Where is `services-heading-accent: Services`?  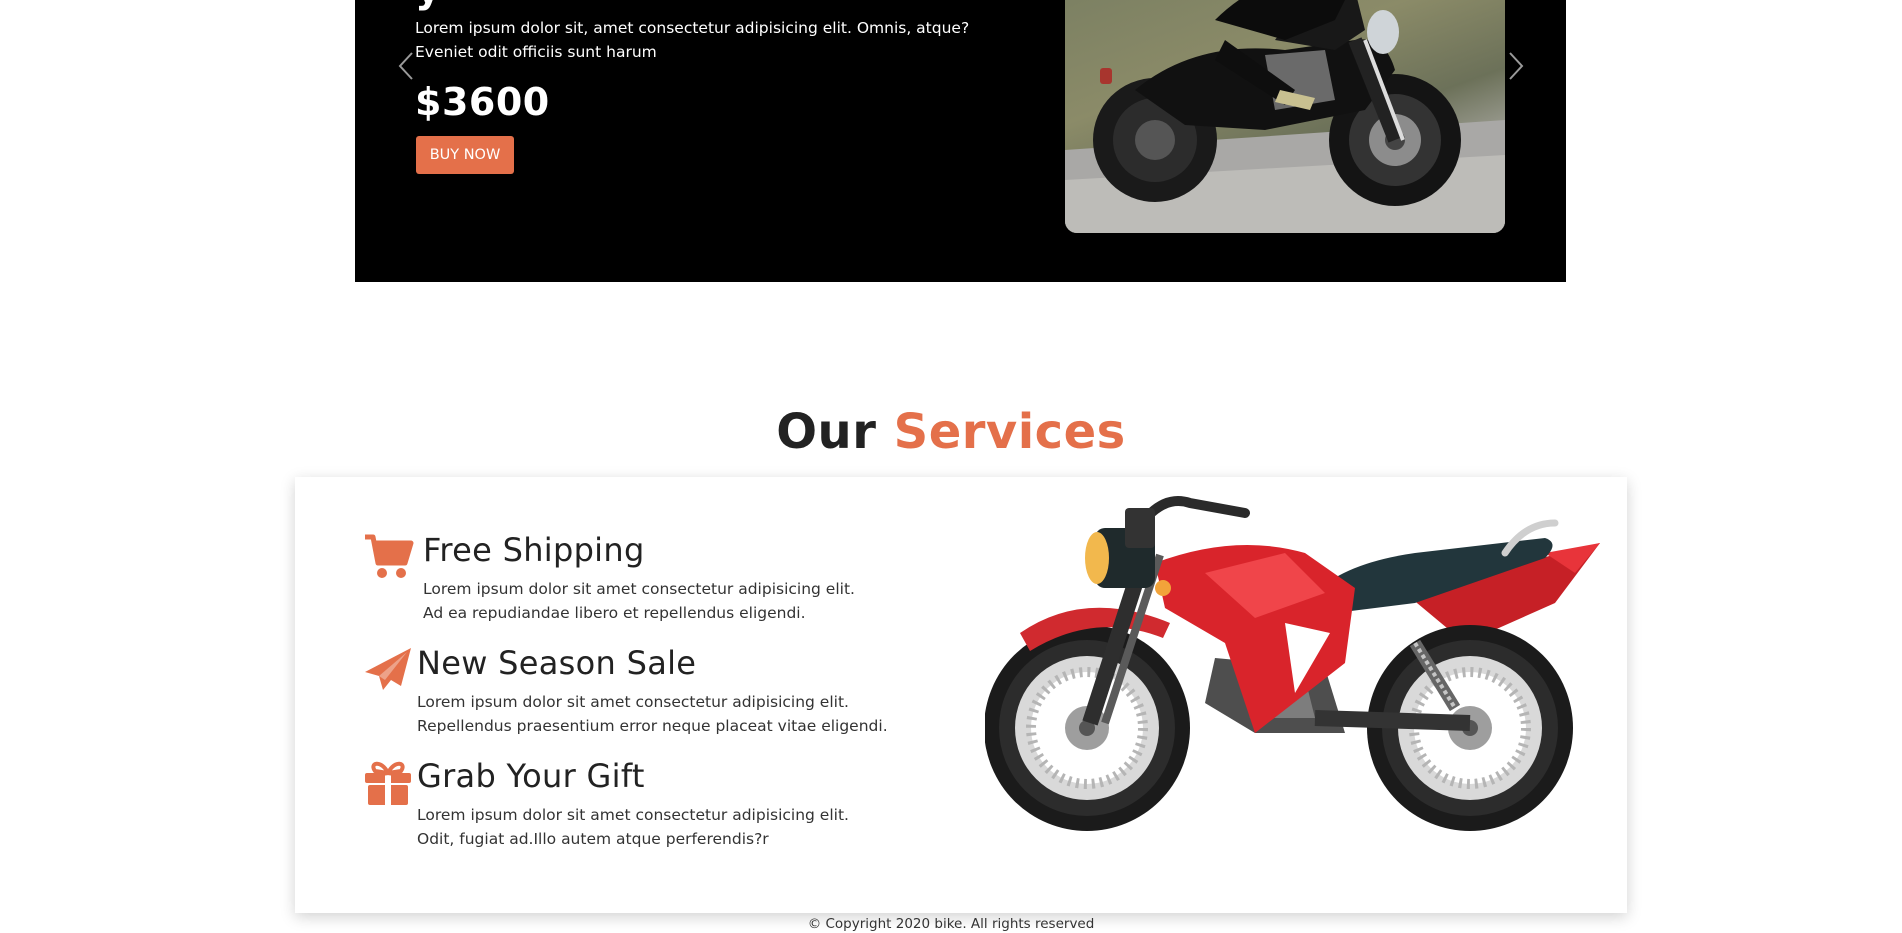
services-heading-accent: Services is located at coordinates (1009, 432).